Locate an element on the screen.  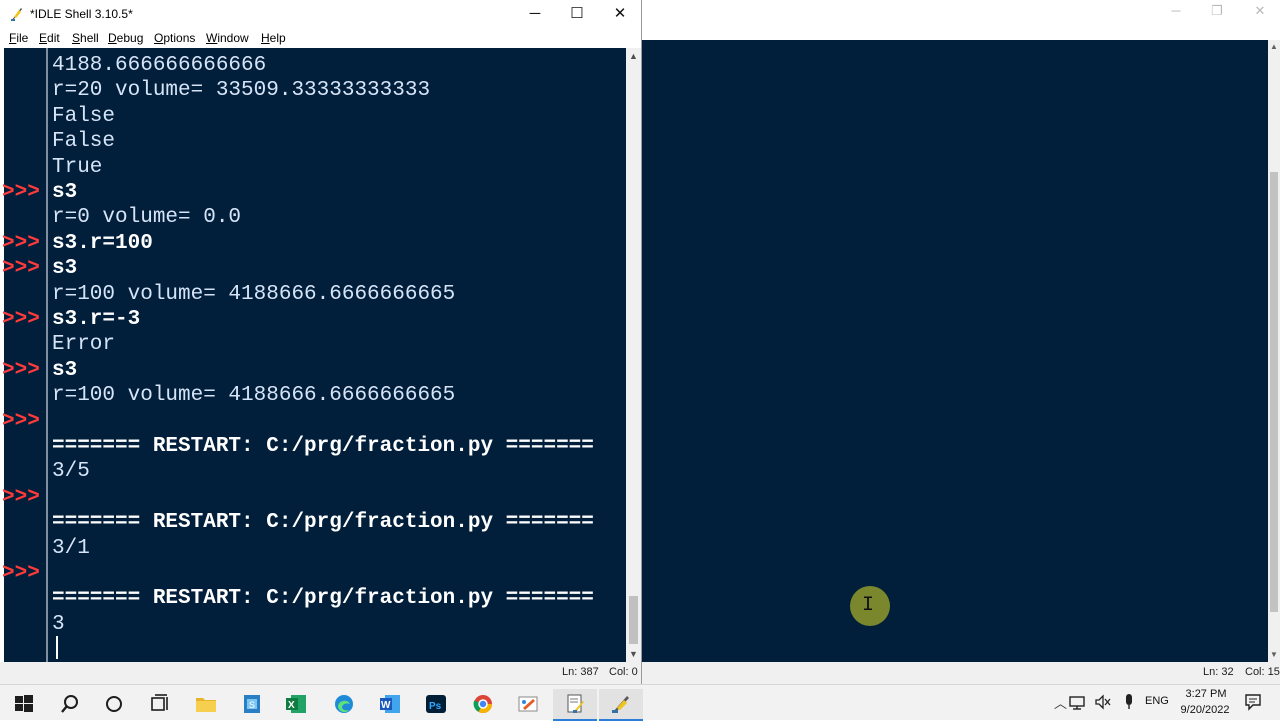
shell-output-line: Error is located at coordinates (84, 344).